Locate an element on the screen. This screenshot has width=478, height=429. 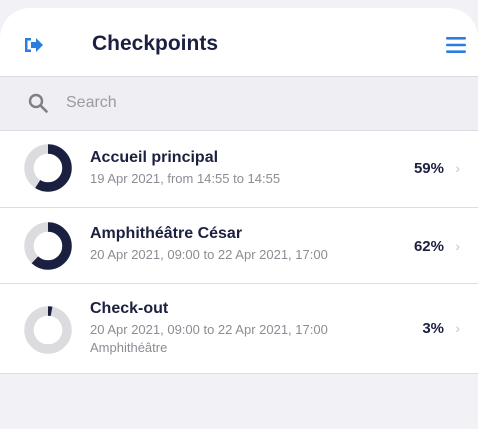
hamburger-menu-icon is located at coordinates (456, 45).